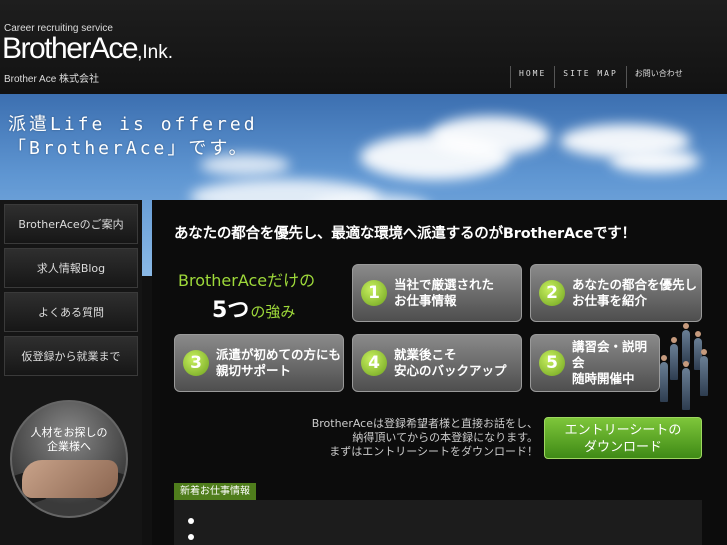 Image resolution: width=727 pixels, height=545 pixels. I want to click on card-line: 当社で厳選された, so click(444, 284).